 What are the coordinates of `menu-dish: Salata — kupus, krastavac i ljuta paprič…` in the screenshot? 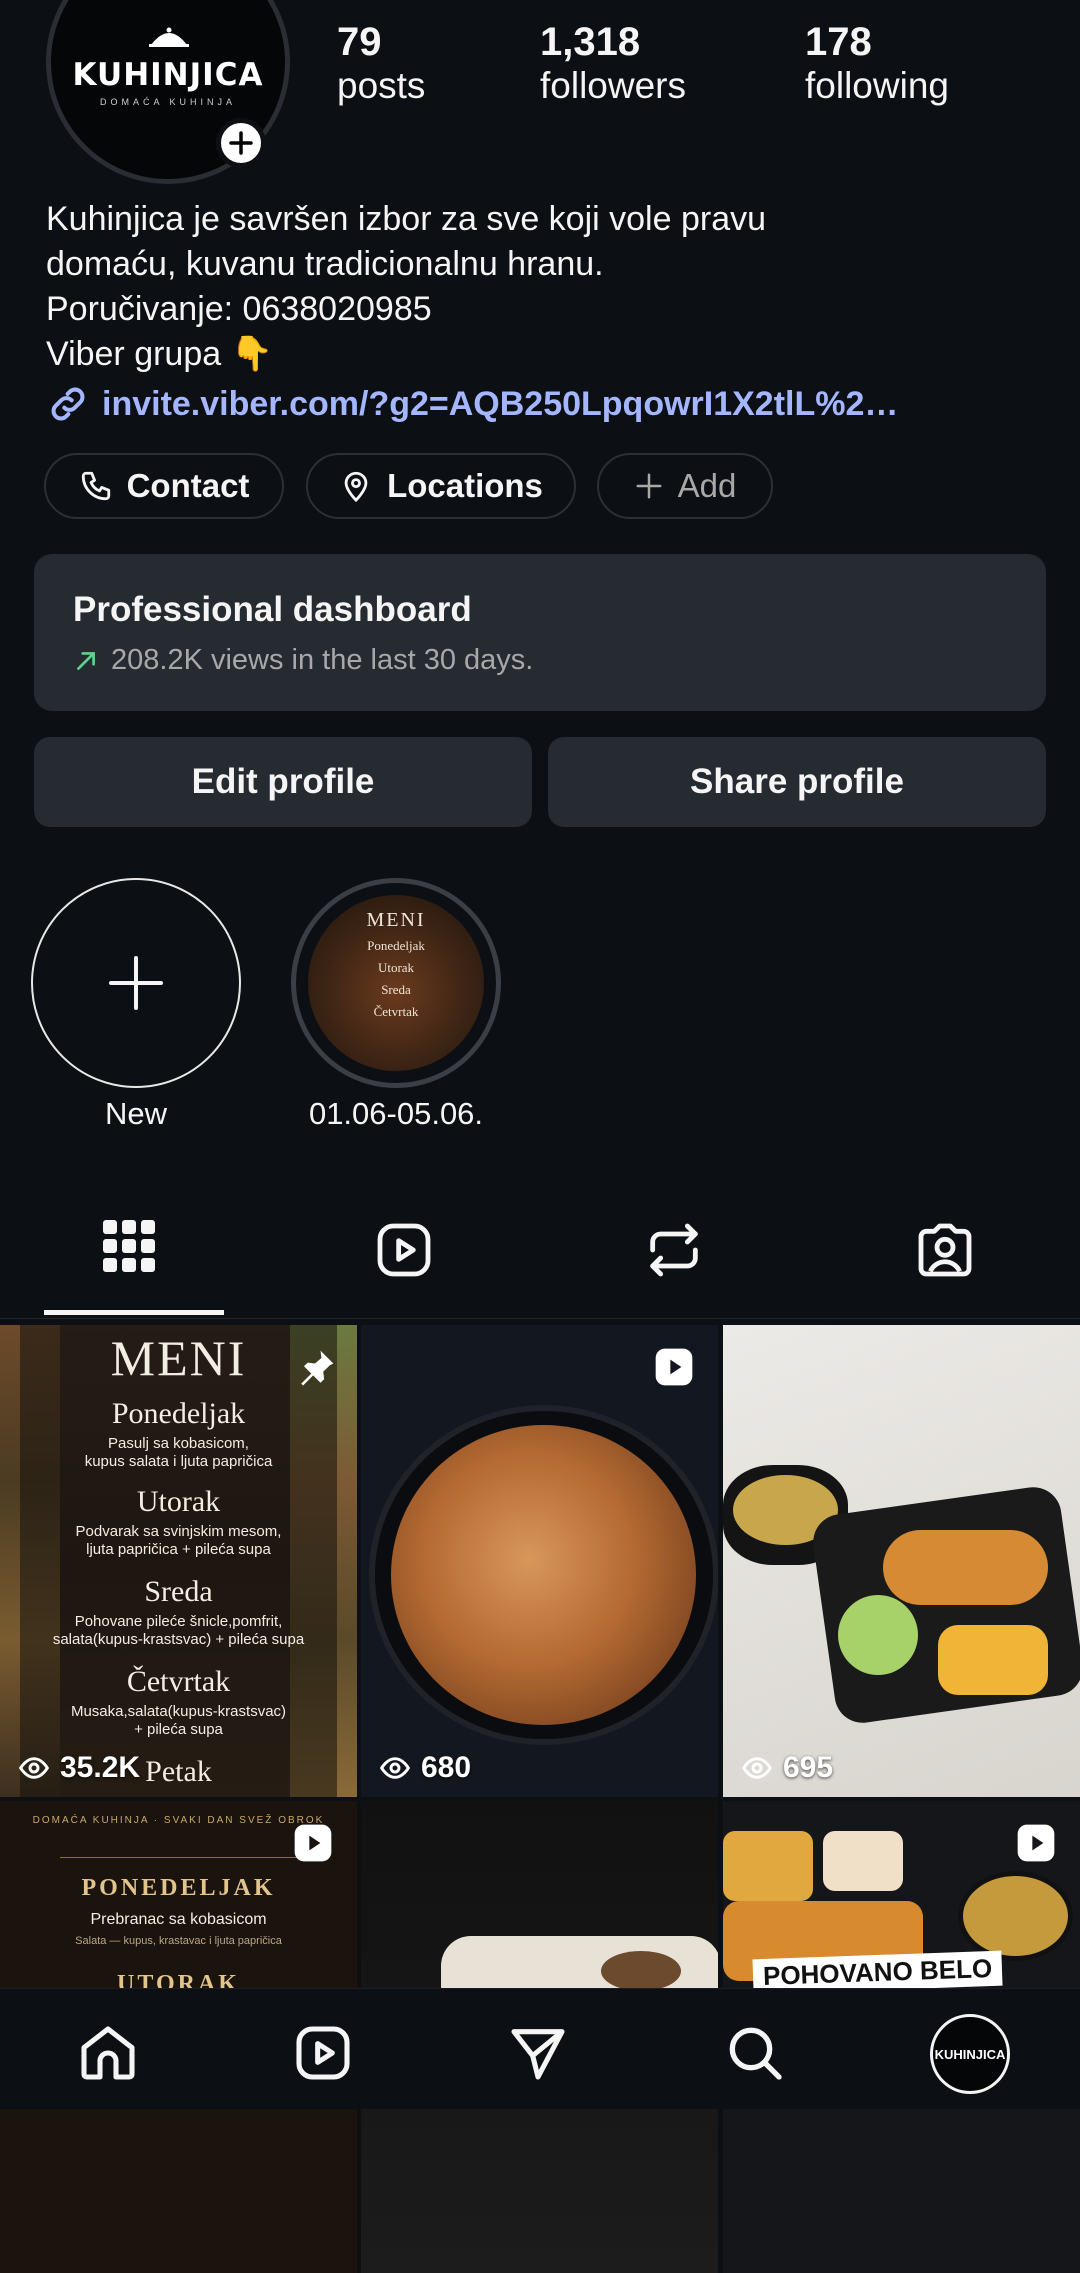 It's located at (178, 1941).